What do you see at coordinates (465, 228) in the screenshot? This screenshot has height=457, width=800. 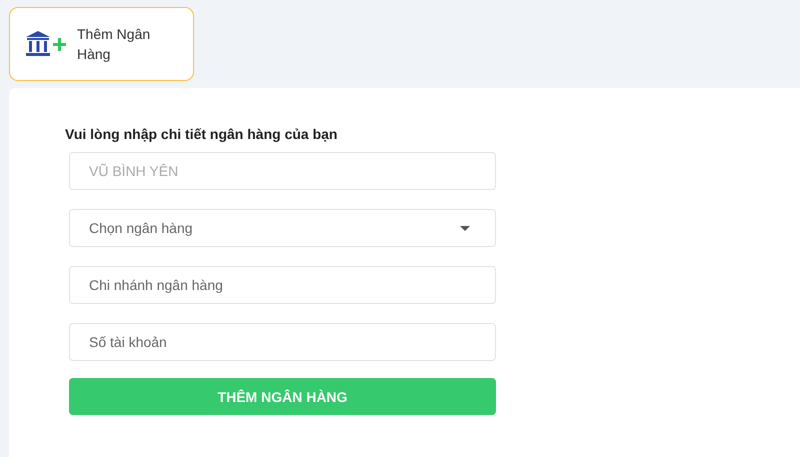 I see `caret-icon` at bounding box center [465, 228].